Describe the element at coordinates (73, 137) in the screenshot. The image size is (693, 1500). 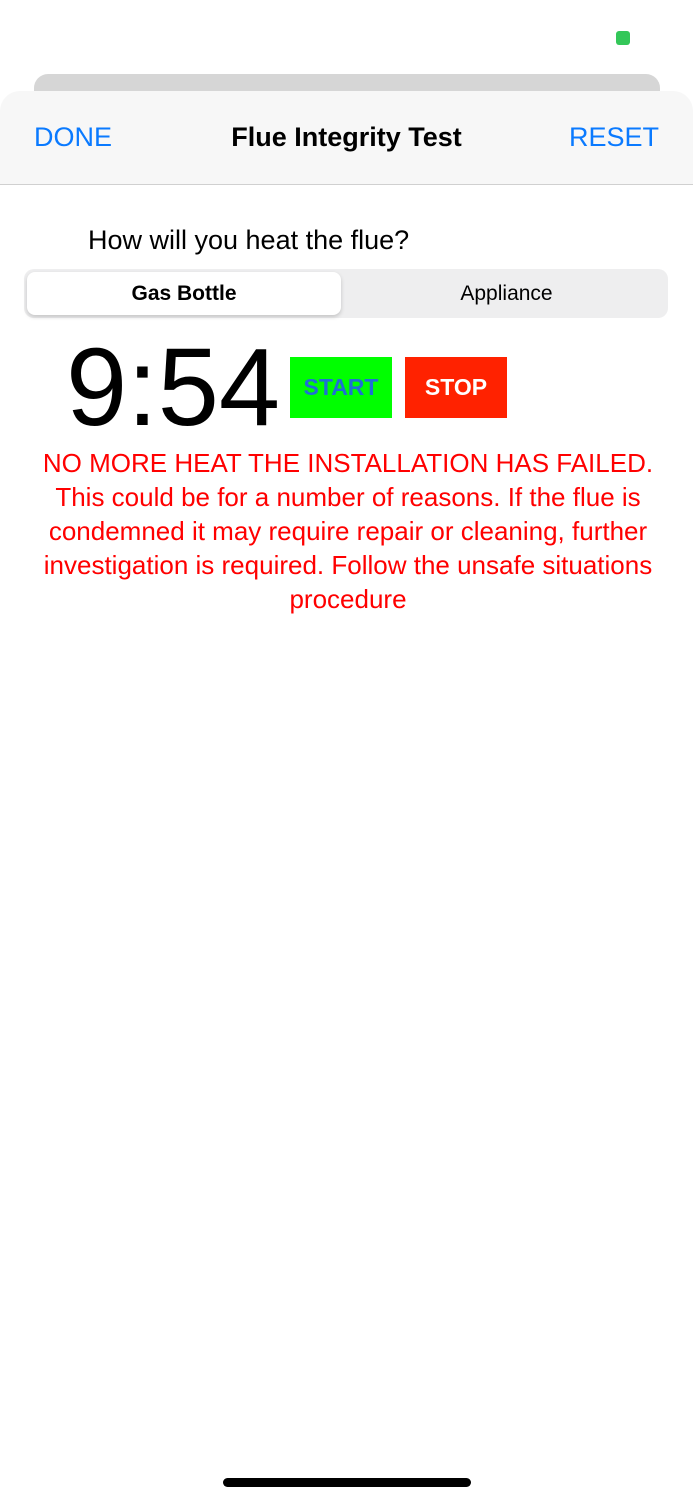
I see `done-button: DONE` at that location.